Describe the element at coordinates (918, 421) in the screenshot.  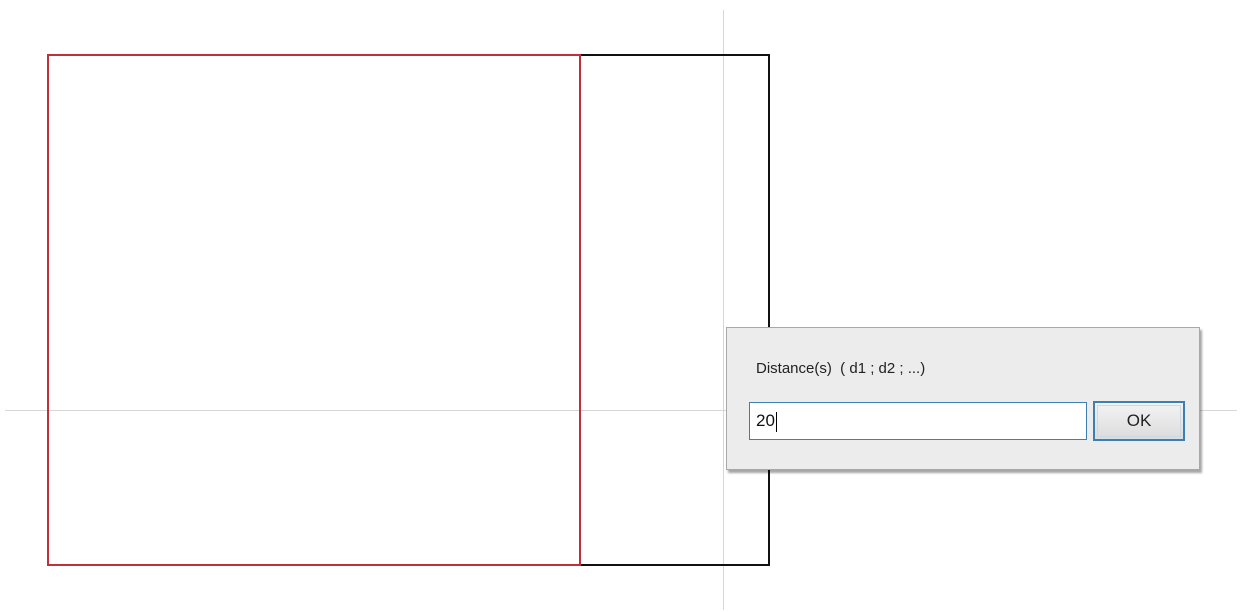
I see `distance-input: 20` at that location.